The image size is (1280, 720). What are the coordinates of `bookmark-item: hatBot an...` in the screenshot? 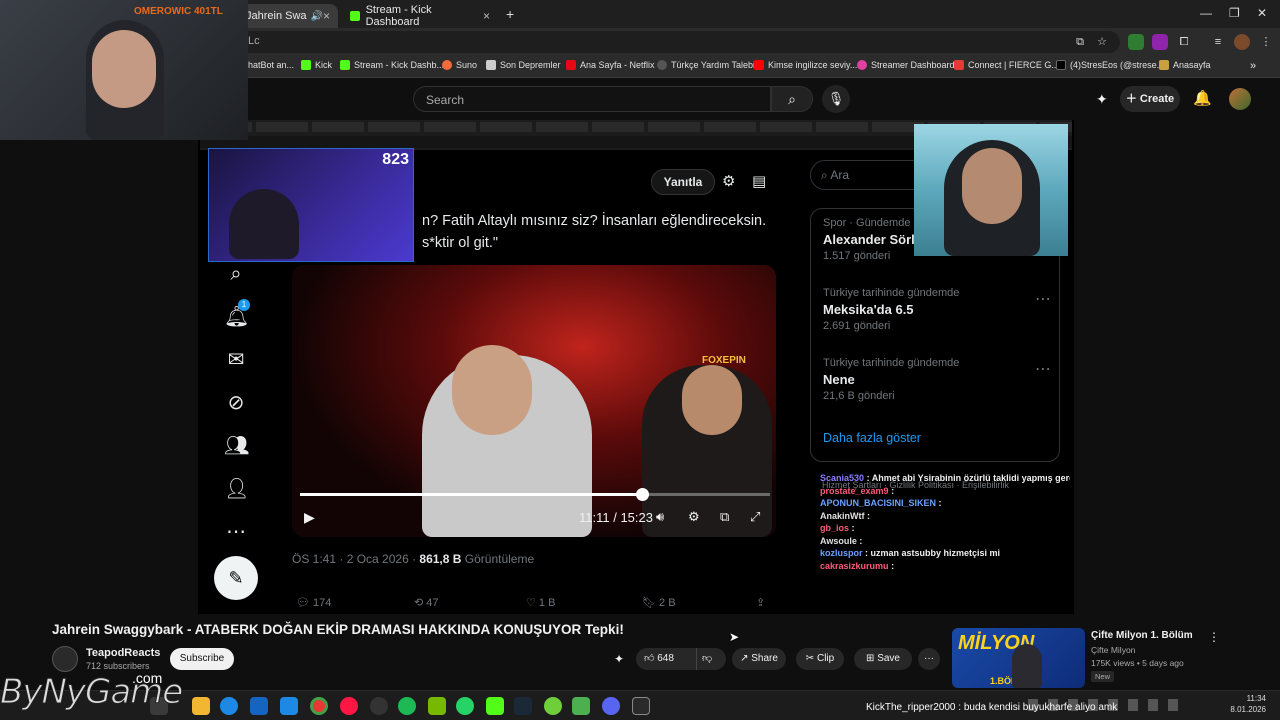 It's located at (271, 65).